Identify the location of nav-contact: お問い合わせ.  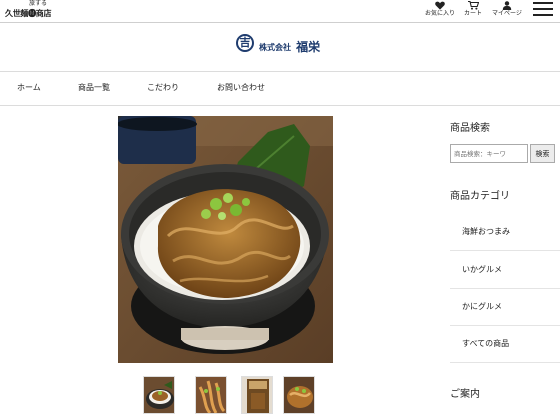
(241, 87).